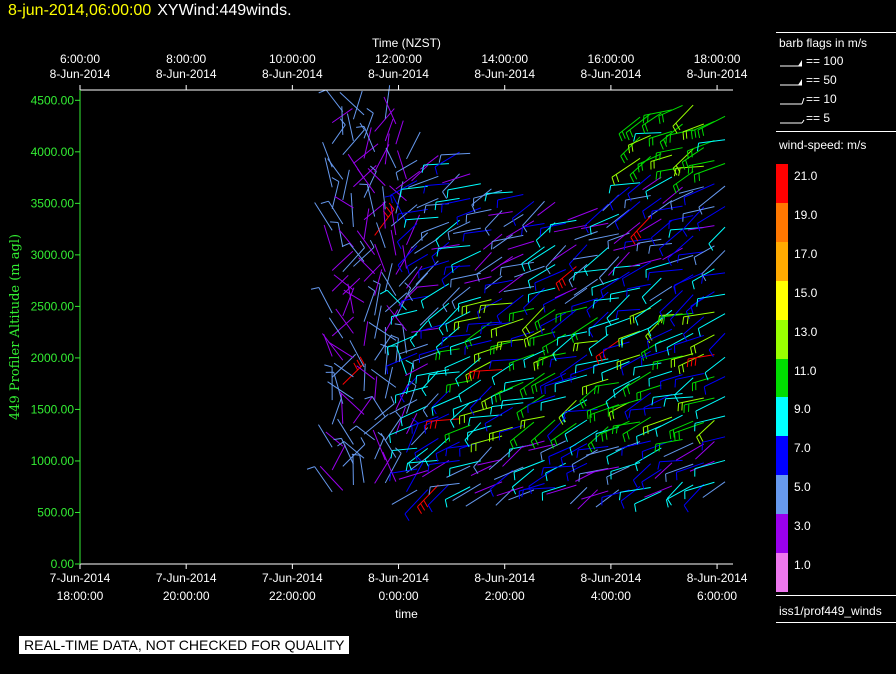  Describe the element at coordinates (782, 572) in the screenshot. I see `colorbar-segment` at that location.